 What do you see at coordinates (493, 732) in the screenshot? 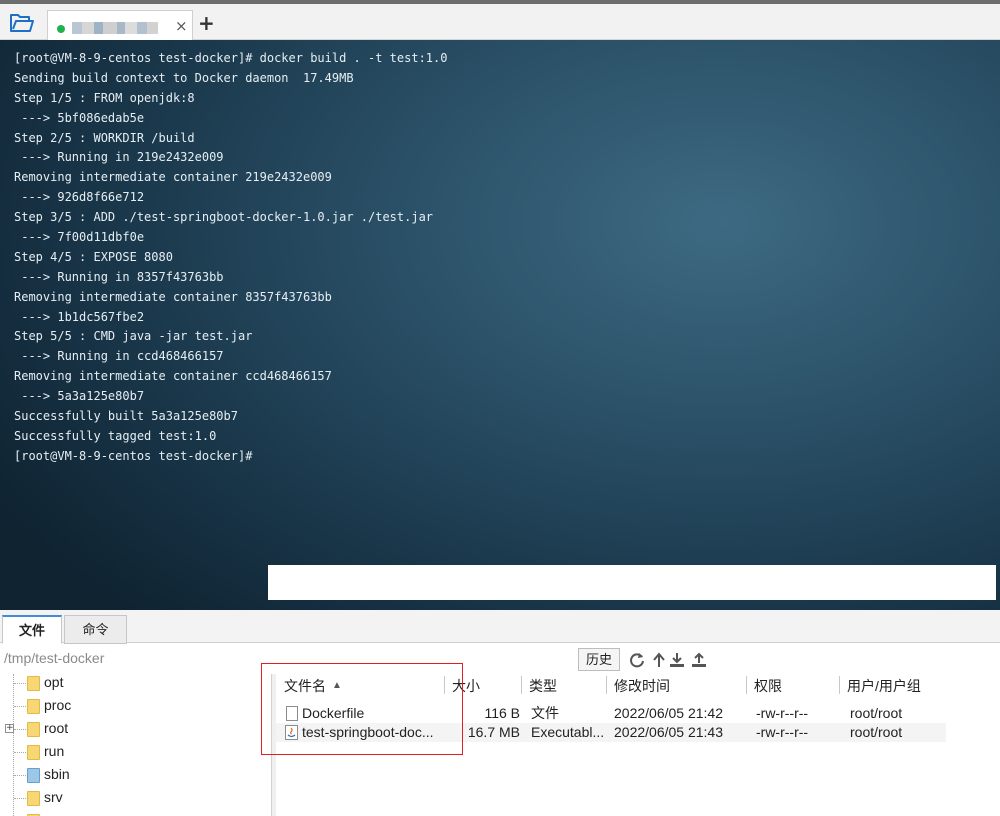
I see `file-size: 16.7 MB` at bounding box center [493, 732].